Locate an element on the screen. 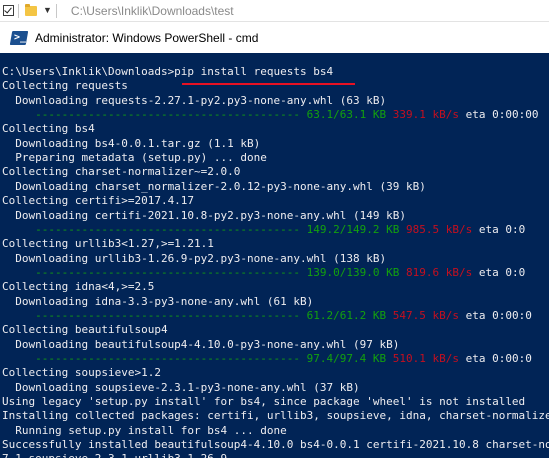  progress-size: 61.2/61.2 KB is located at coordinates (346, 315).